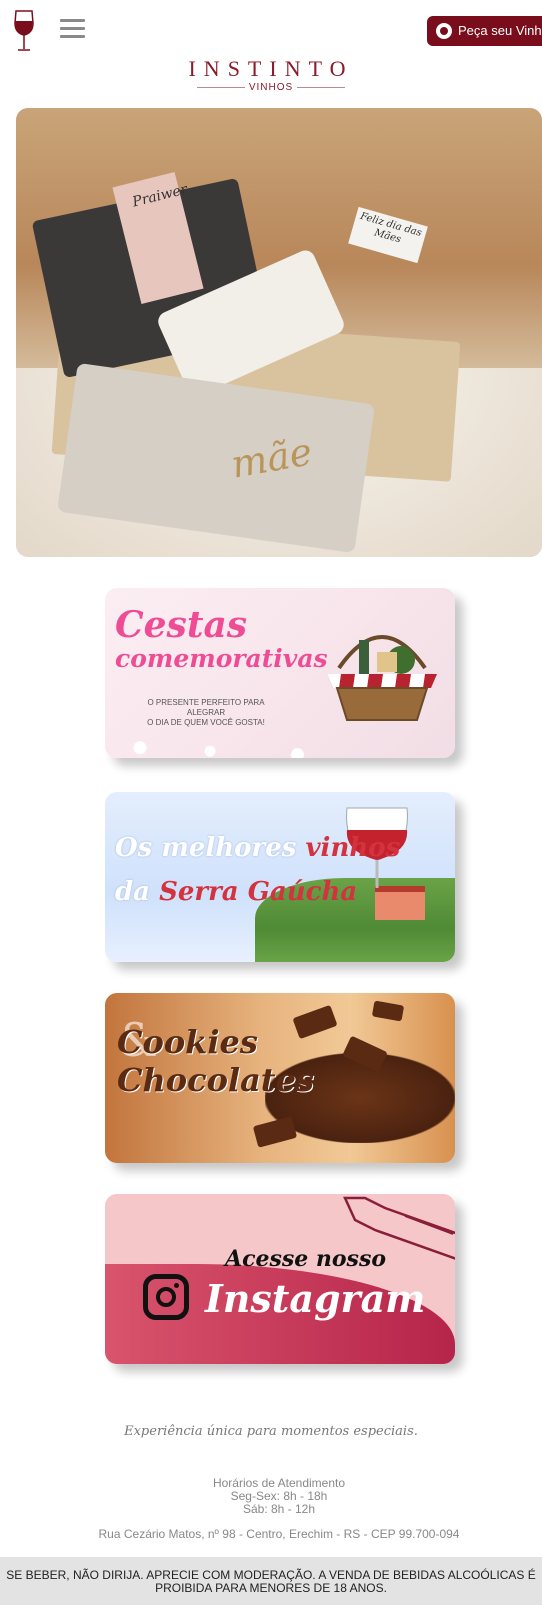 This screenshot has height=1605, width=542. Describe the element at coordinates (271, 1588) in the screenshot. I see `warning-line: PROIBIDA PARA MENORES DE 18 ANOS.` at that location.